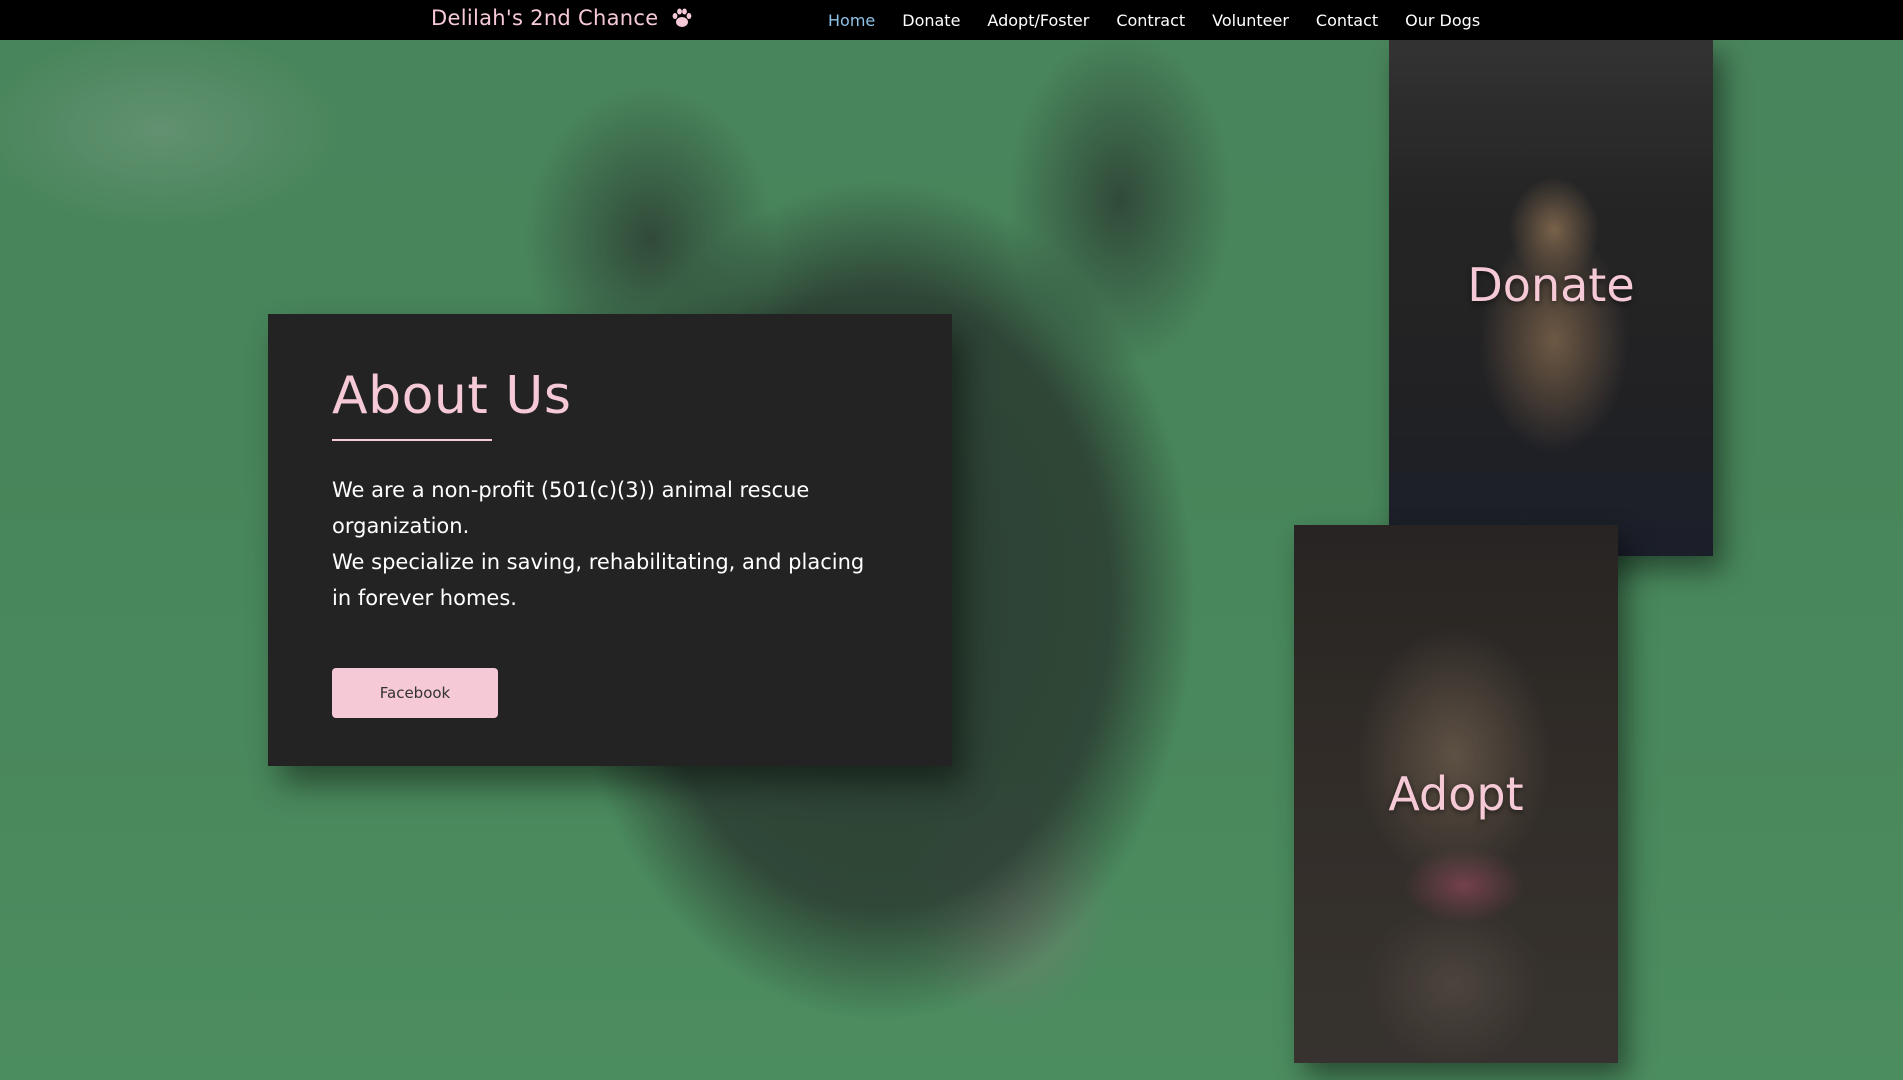 The width and height of the screenshot is (1903, 1080). I want to click on nav-link-contact: Contact, so click(1347, 20).